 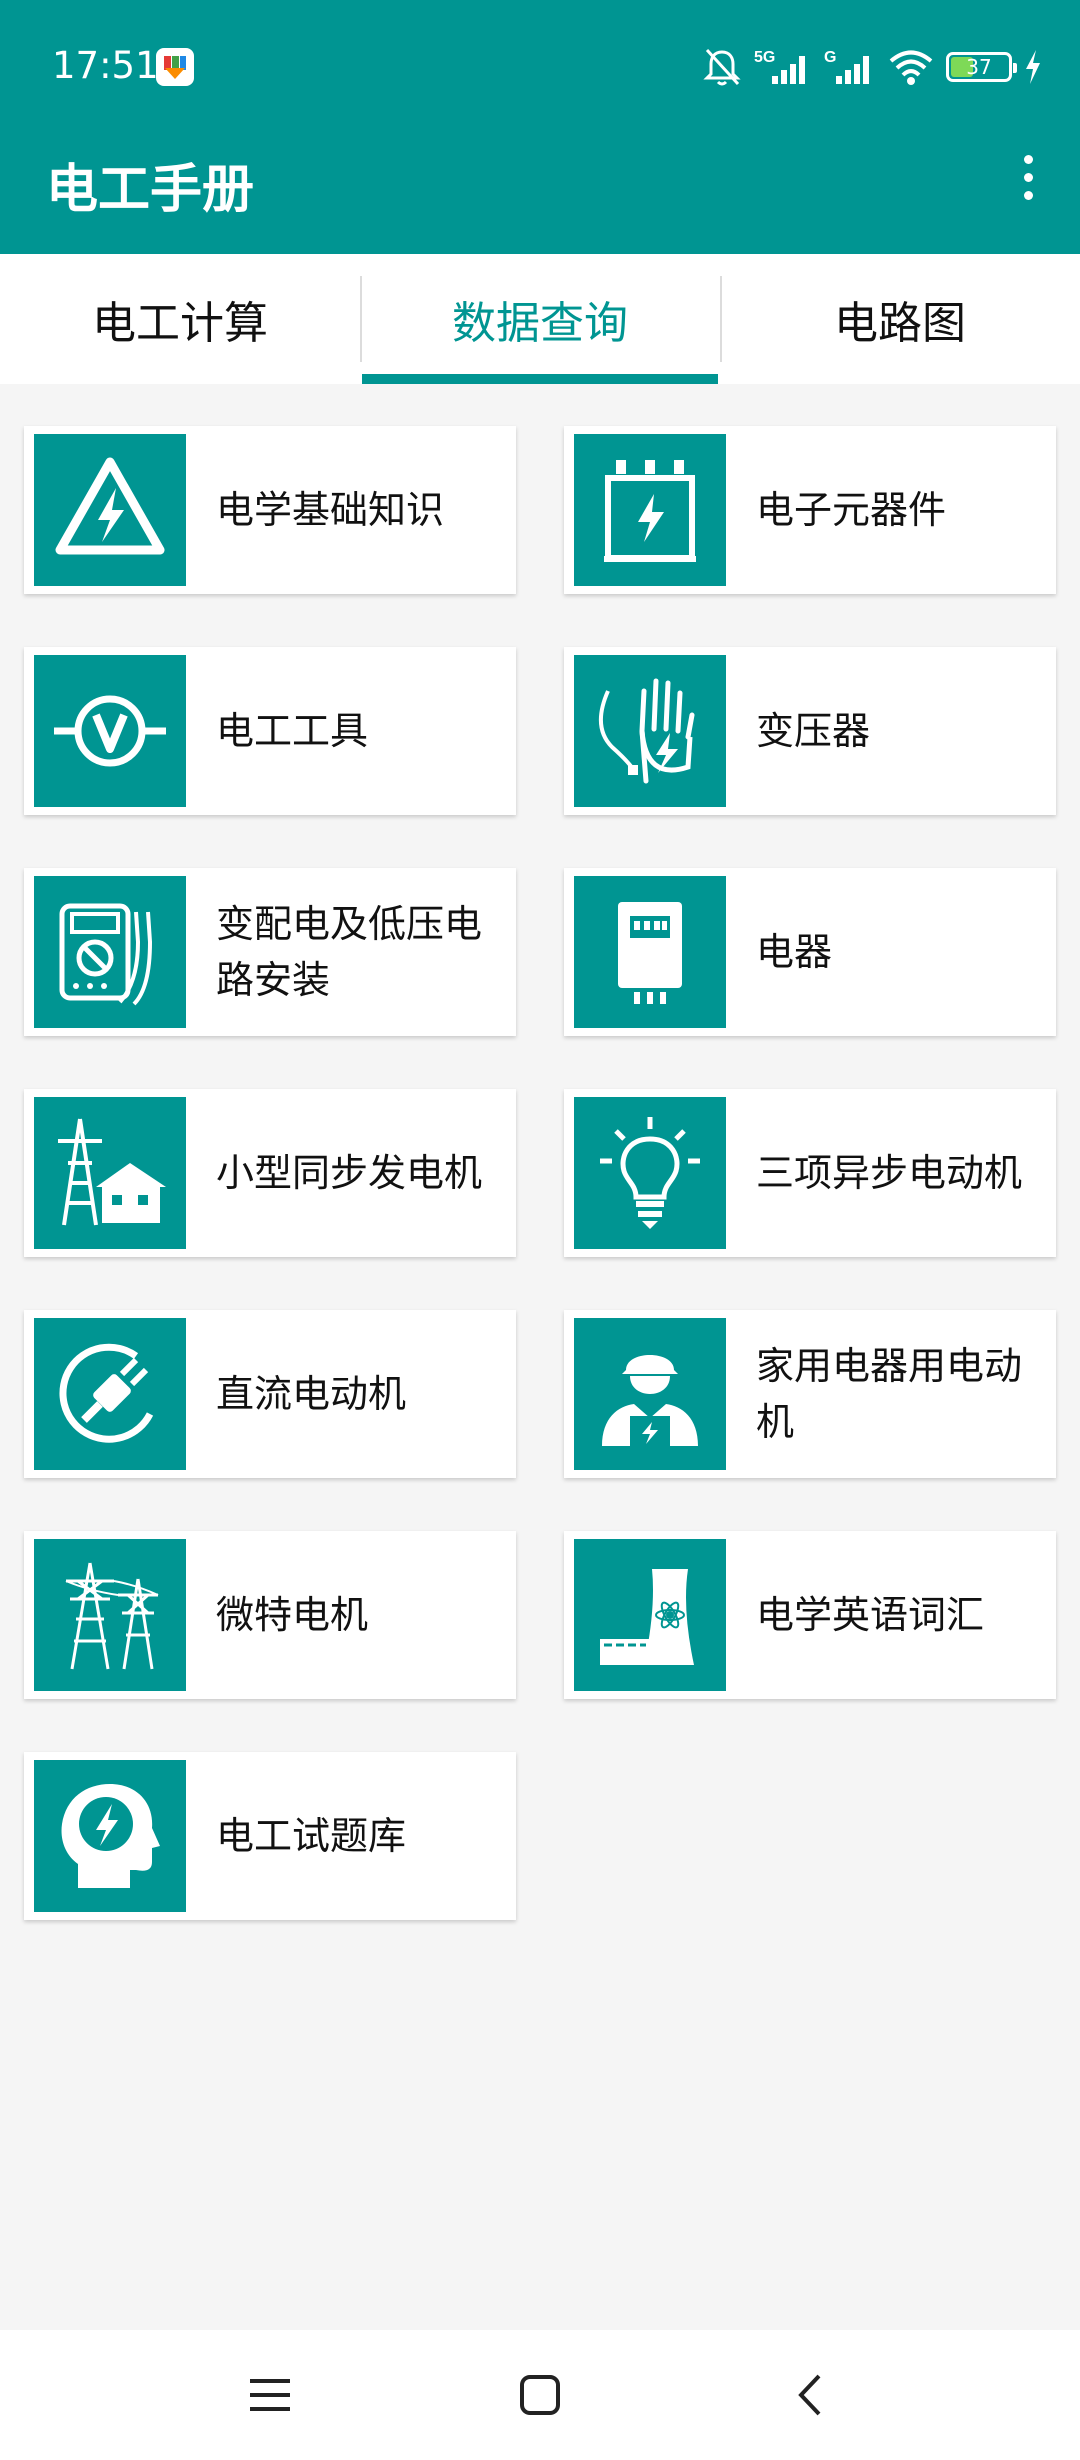 What do you see at coordinates (110, 1394) in the screenshot?
I see `plug-icon` at bounding box center [110, 1394].